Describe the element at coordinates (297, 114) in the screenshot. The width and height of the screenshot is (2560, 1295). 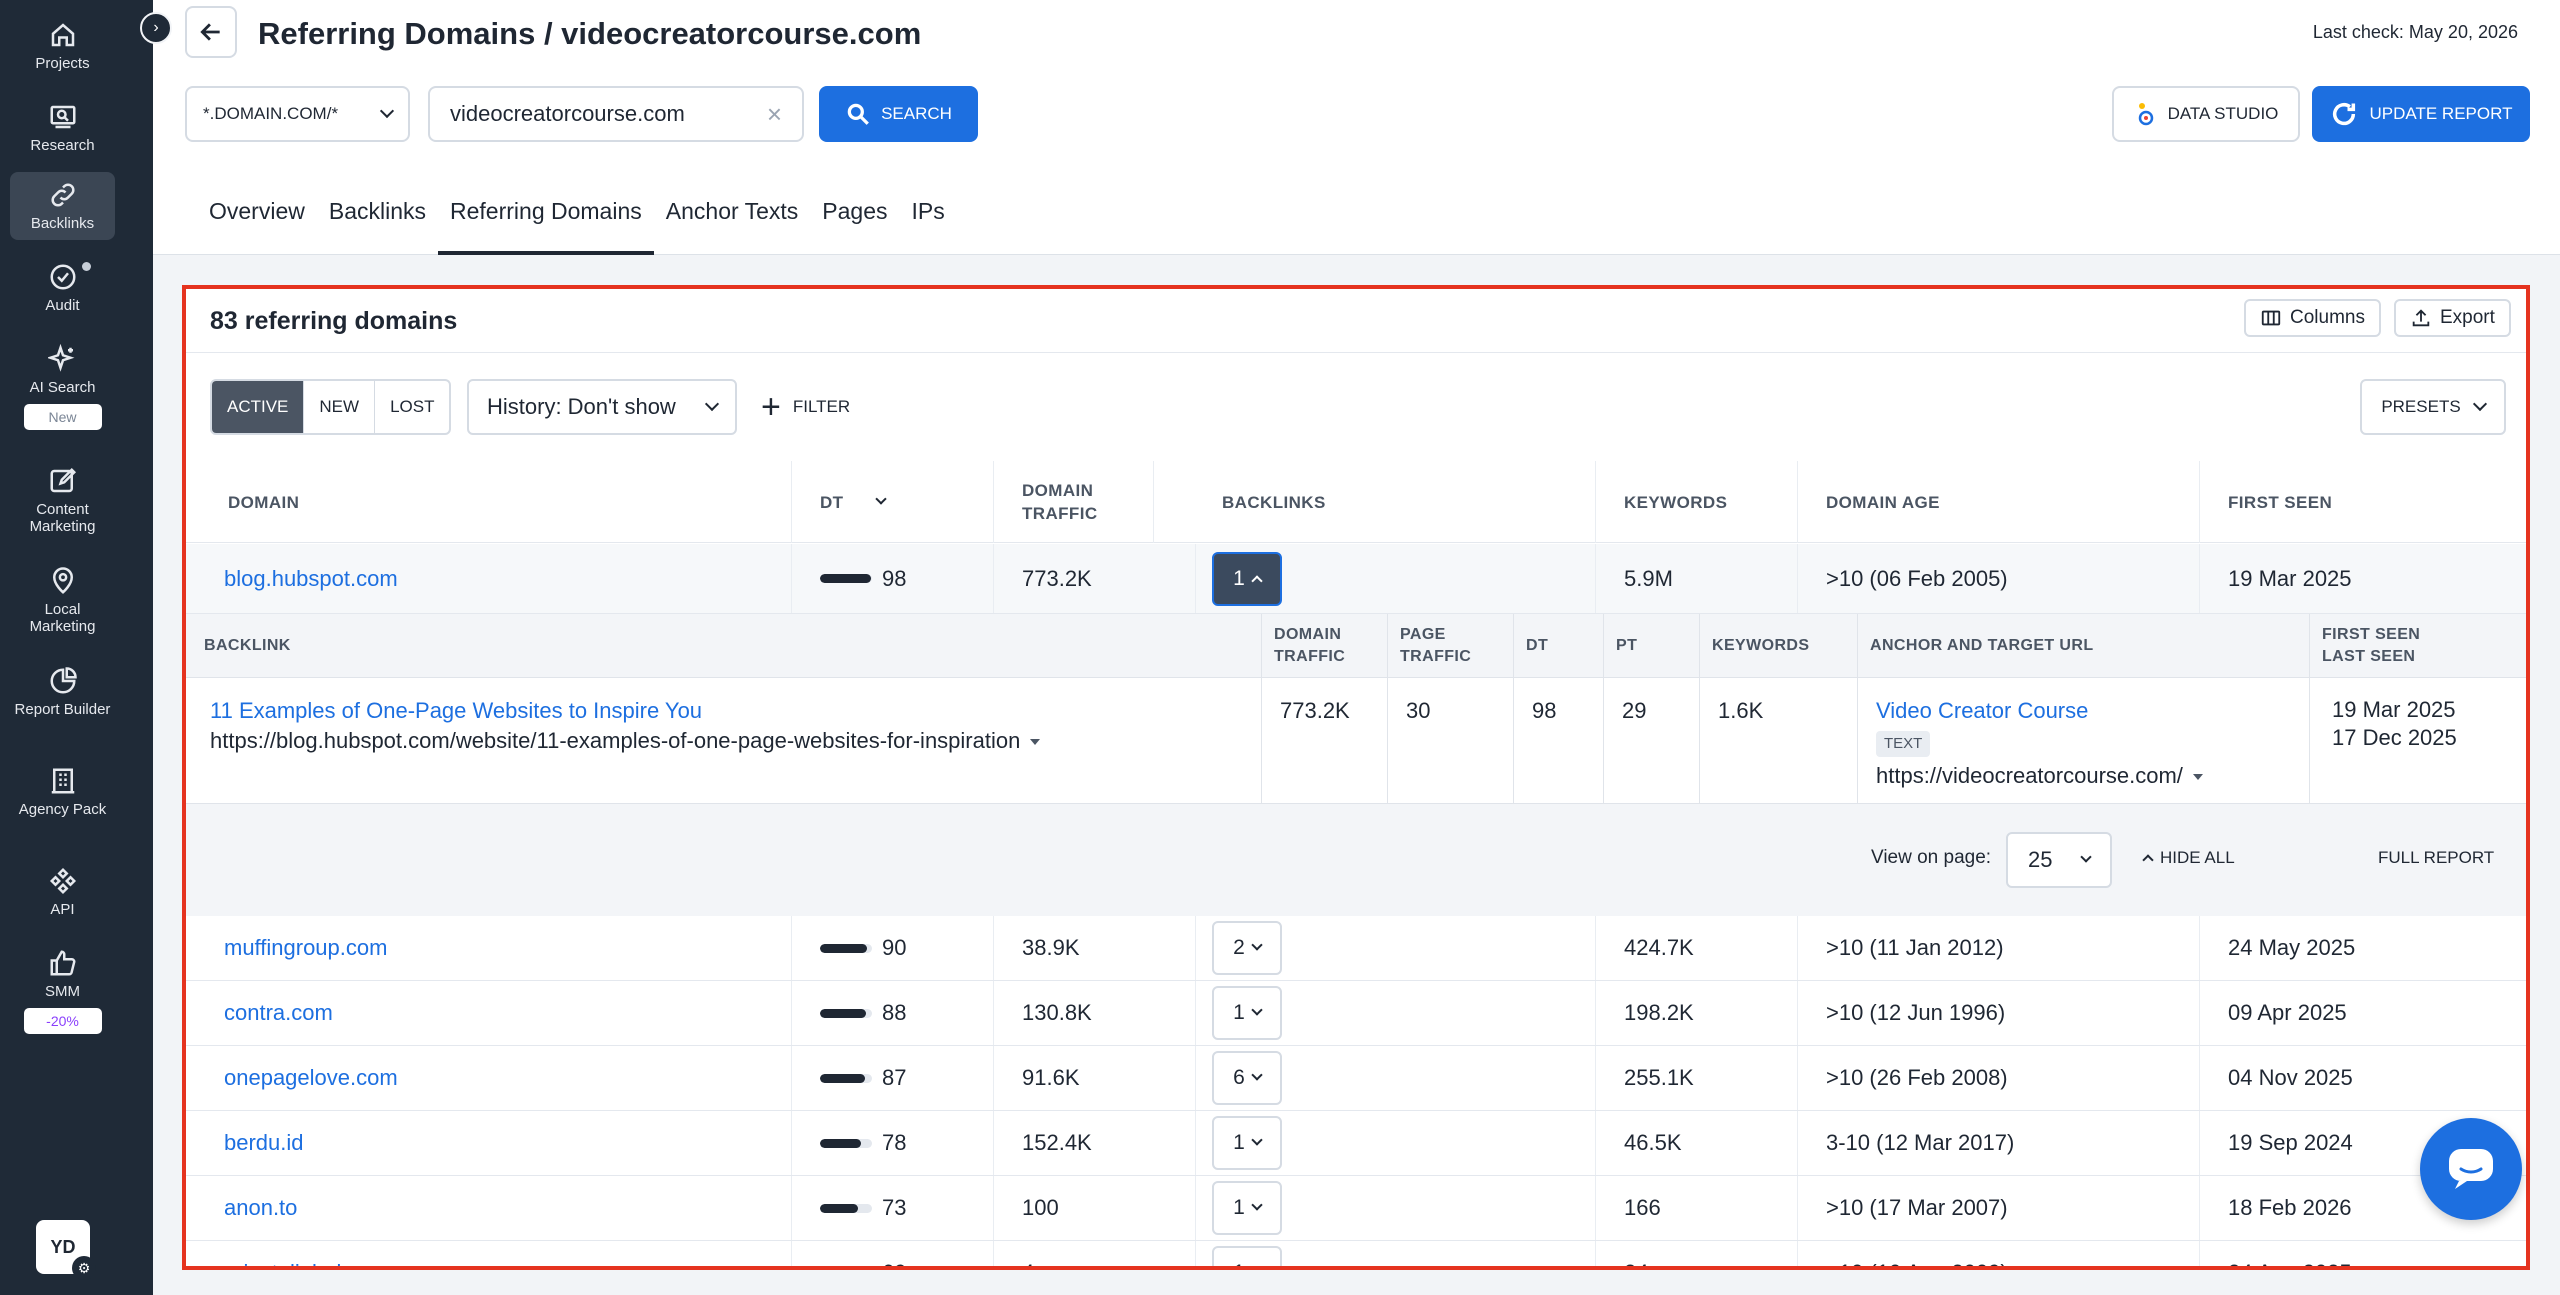
I see `scope-select: *.DOMAIN.COM/*` at that location.